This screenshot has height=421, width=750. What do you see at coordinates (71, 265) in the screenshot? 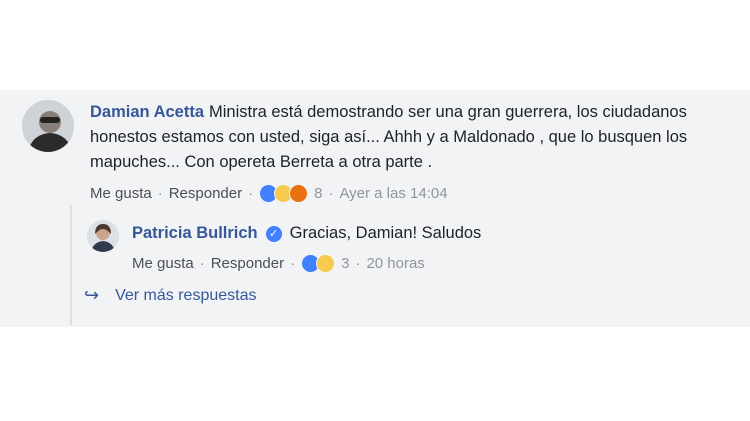
I see `reply-thread-line` at bounding box center [71, 265].